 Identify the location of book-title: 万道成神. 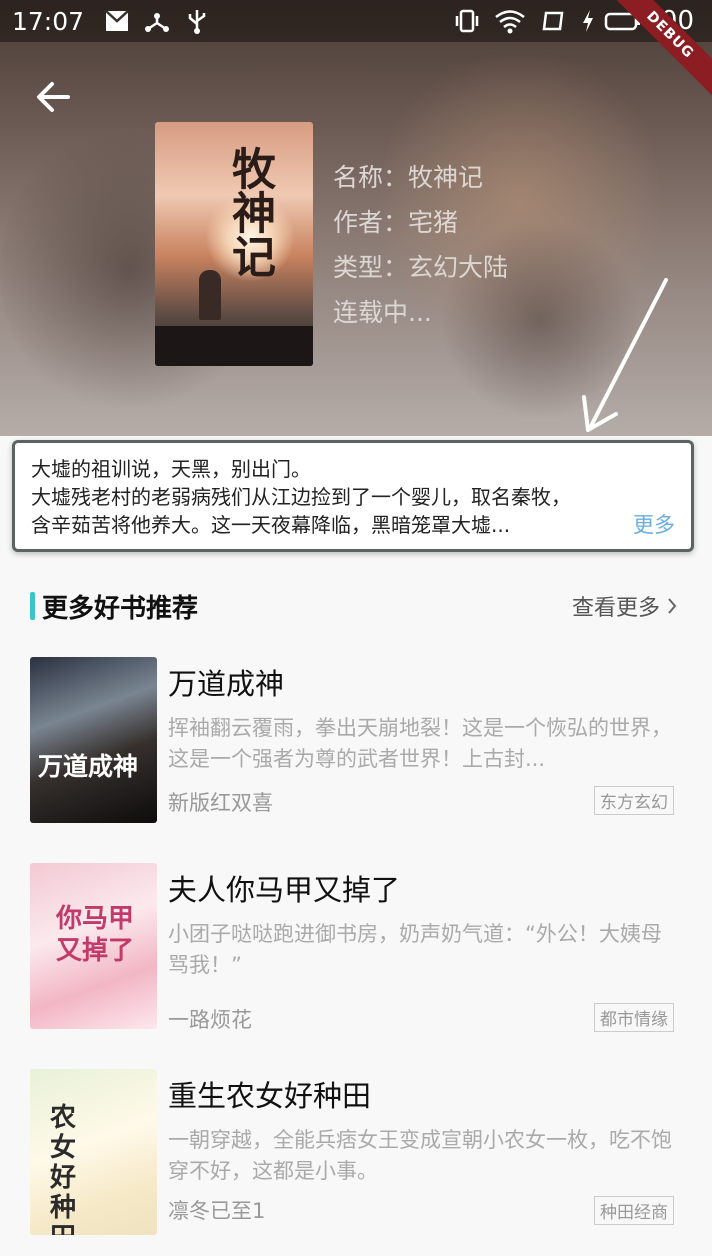
(226, 684).